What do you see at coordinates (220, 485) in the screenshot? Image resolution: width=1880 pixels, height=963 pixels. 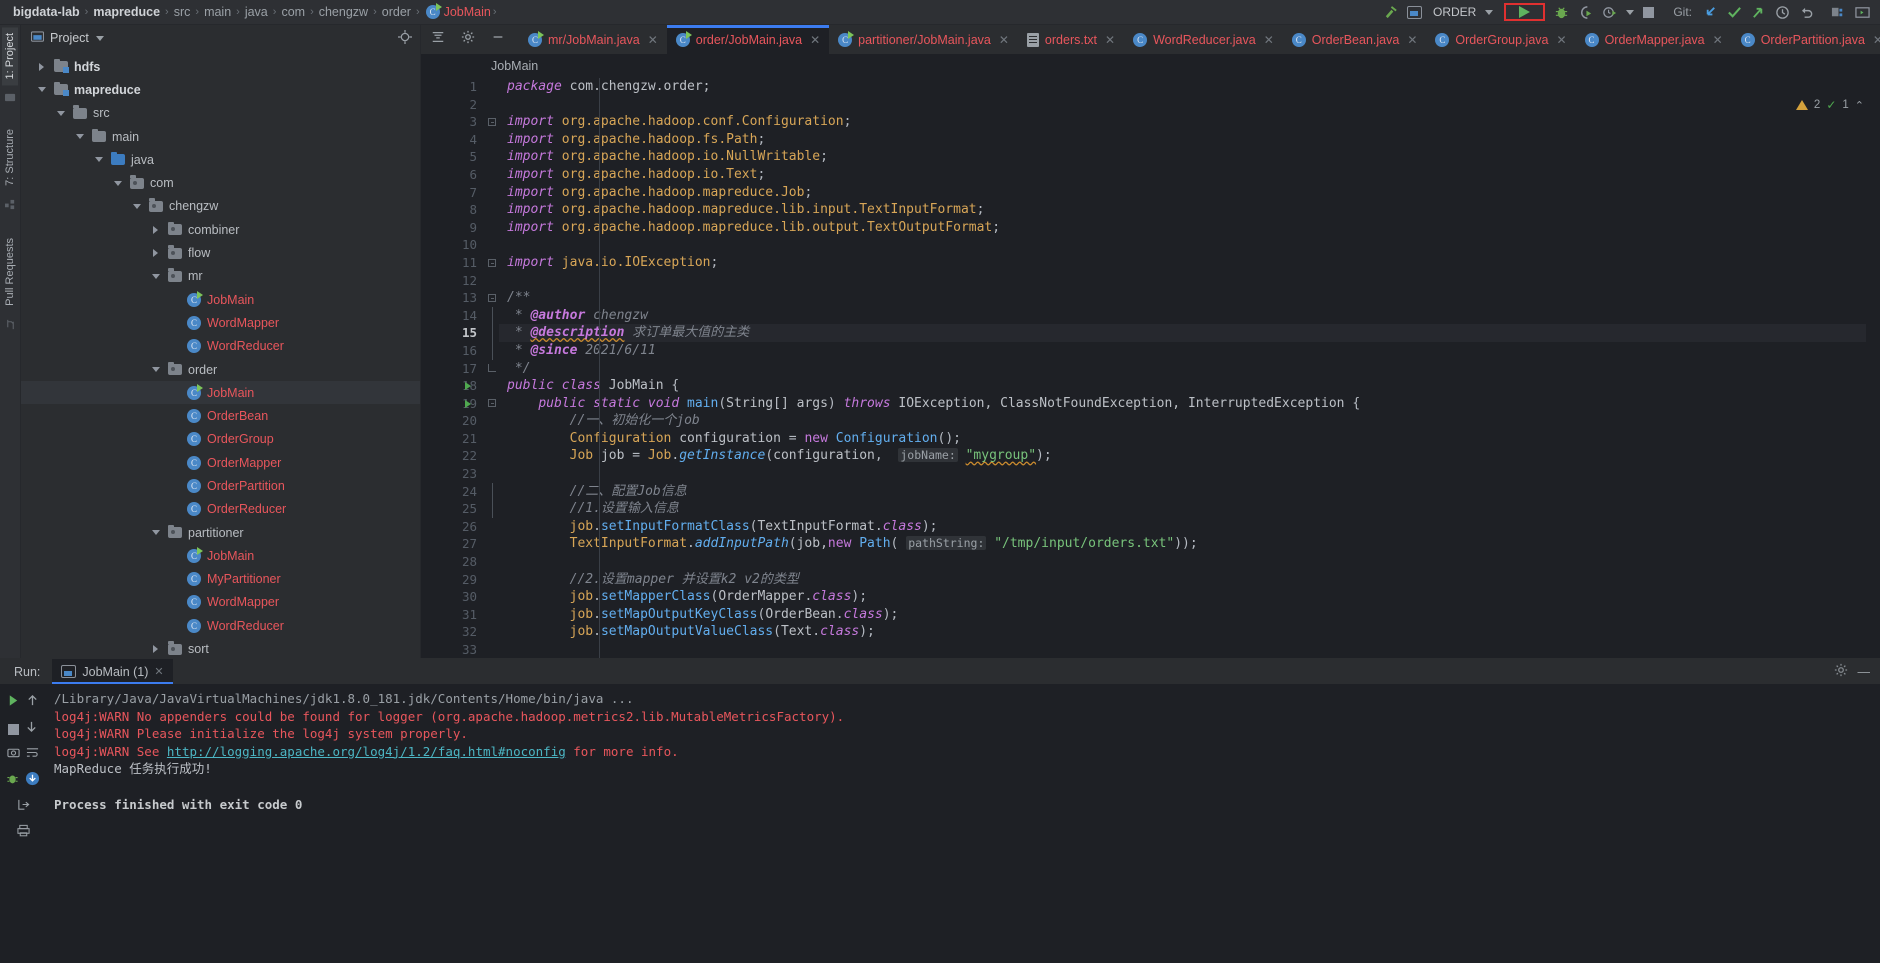 I see `tree-item-orderpartition: C OrderPartition` at bounding box center [220, 485].